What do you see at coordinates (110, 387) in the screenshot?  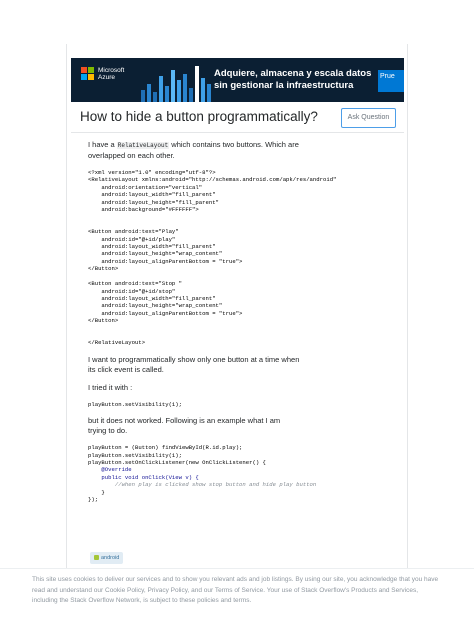 I see `paragraph-3: I tried it with :` at bounding box center [110, 387].